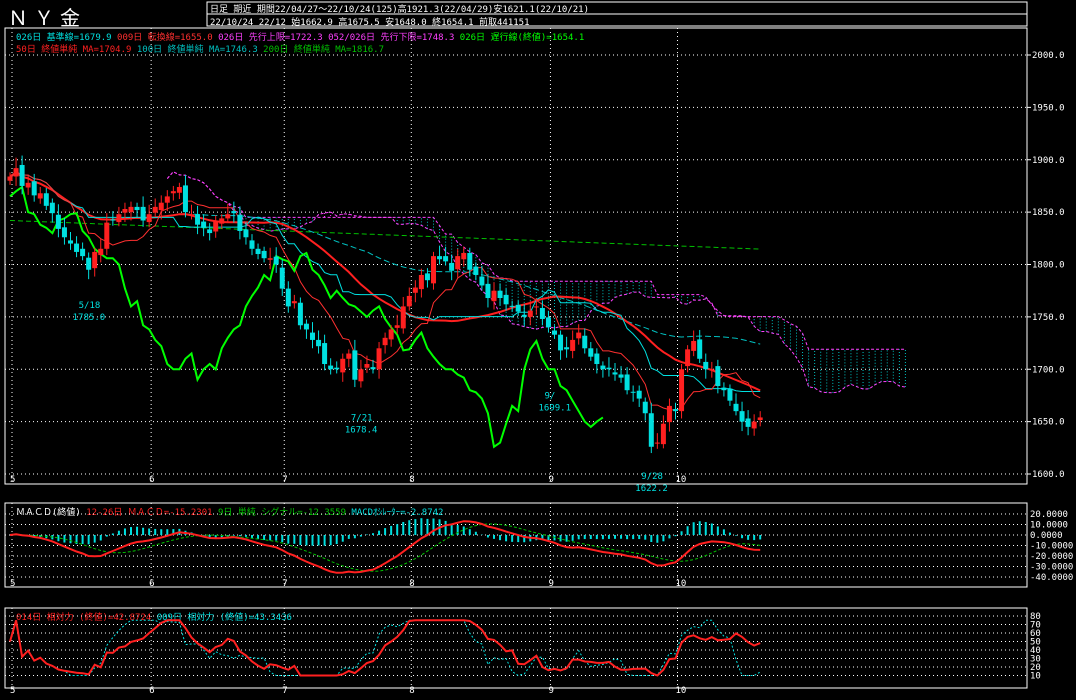  What do you see at coordinates (1035, 677) in the screenshot?
I see `rsi-tick-label: 10` at bounding box center [1035, 677].